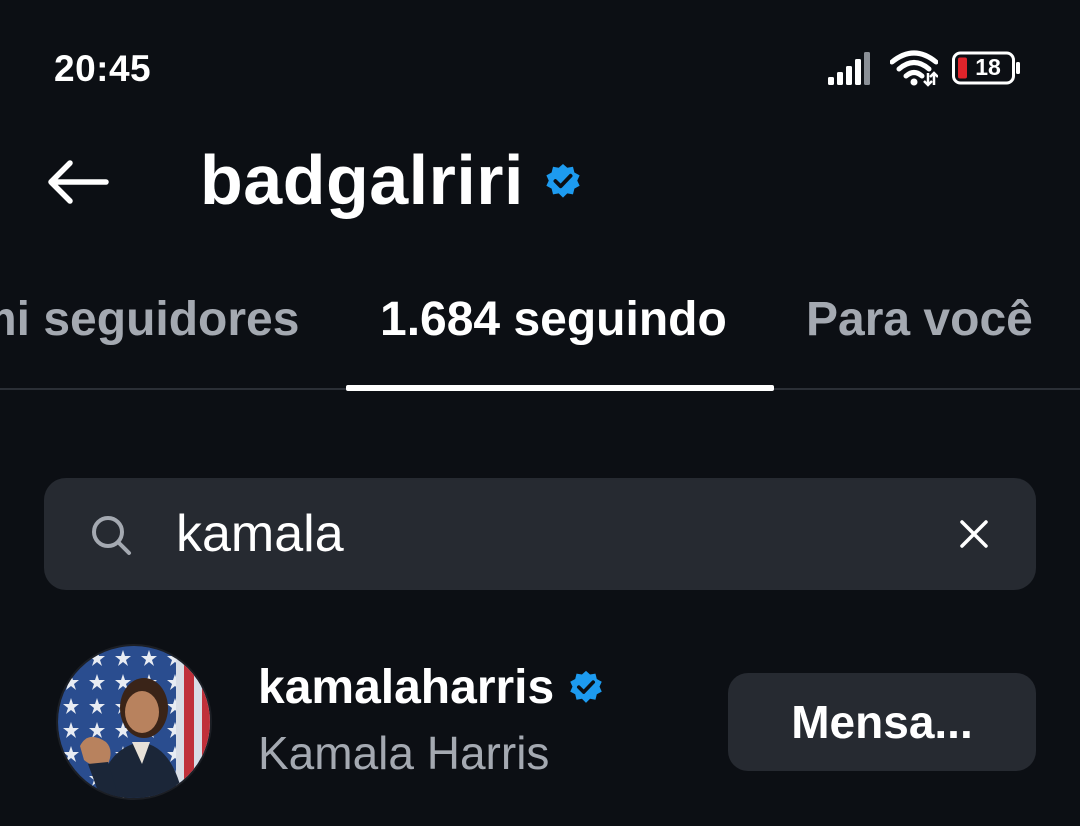  Describe the element at coordinates (362, 180) in the screenshot. I see `page-title: badgalriri` at that location.